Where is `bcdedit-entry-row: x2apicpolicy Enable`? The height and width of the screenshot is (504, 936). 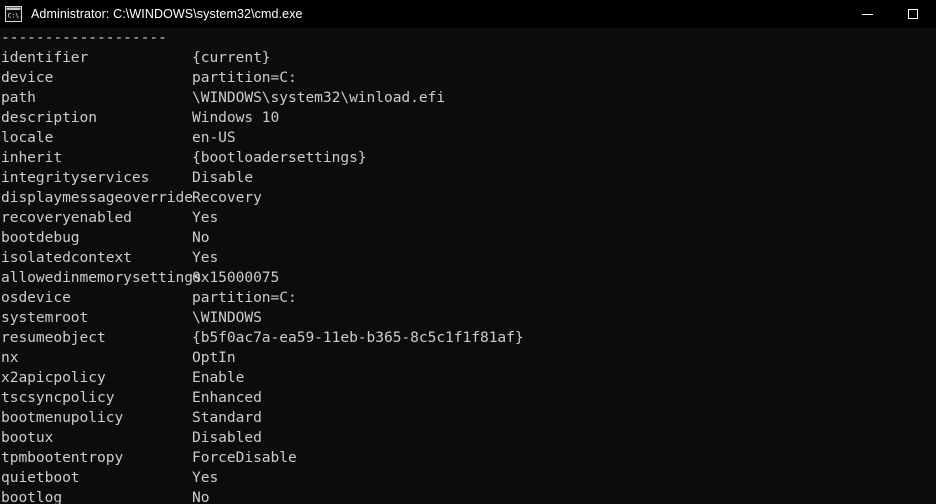
bcdedit-entry-row: x2apicpolicy Enable is located at coordinates (468, 378).